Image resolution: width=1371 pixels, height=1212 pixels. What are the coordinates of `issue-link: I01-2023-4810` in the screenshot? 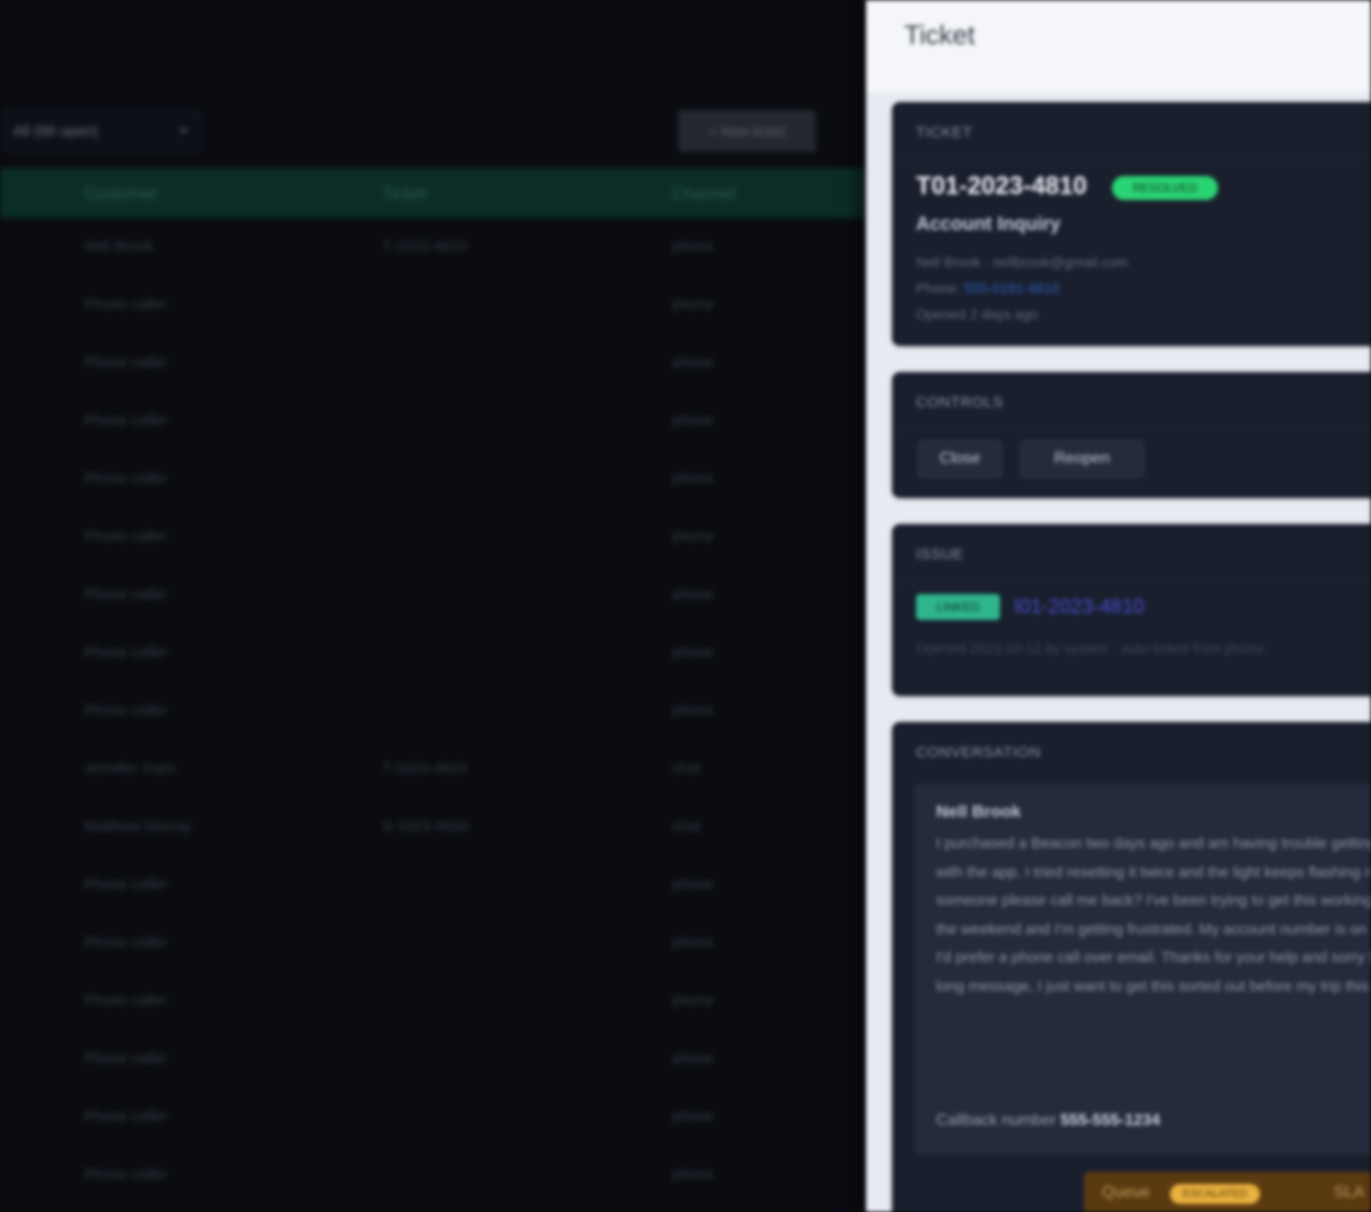 It's located at (1079, 607).